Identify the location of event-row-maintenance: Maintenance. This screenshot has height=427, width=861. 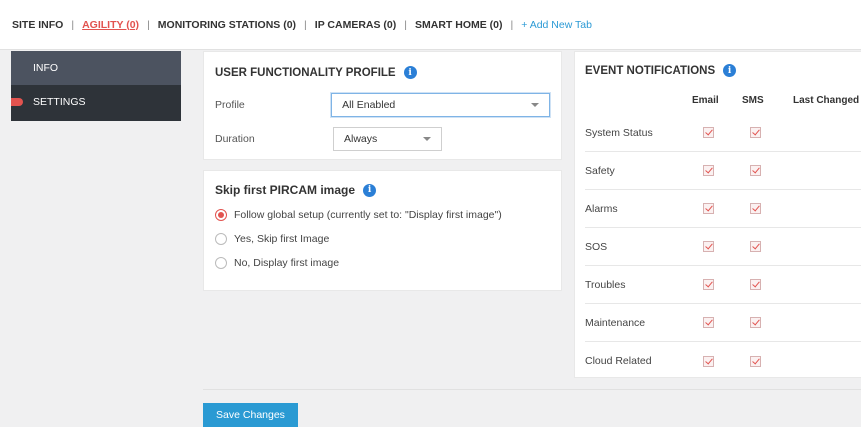
(723, 323).